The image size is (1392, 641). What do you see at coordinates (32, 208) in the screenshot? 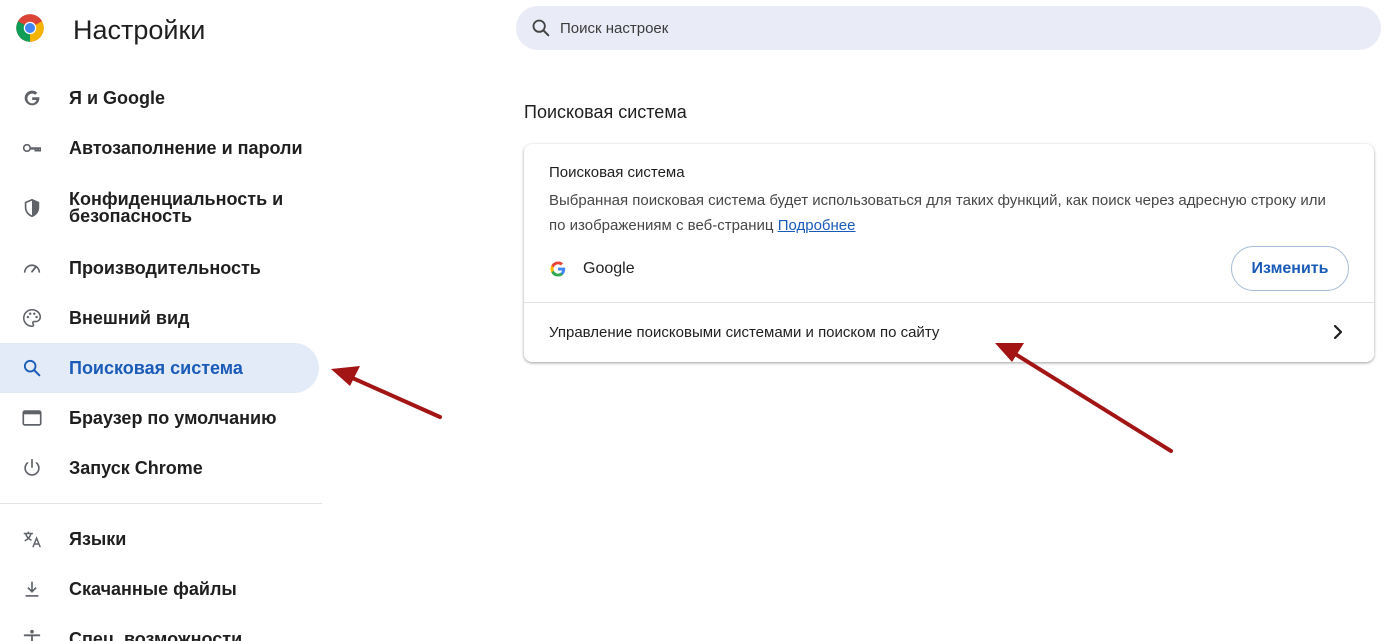
I see `shield-icon` at bounding box center [32, 208].